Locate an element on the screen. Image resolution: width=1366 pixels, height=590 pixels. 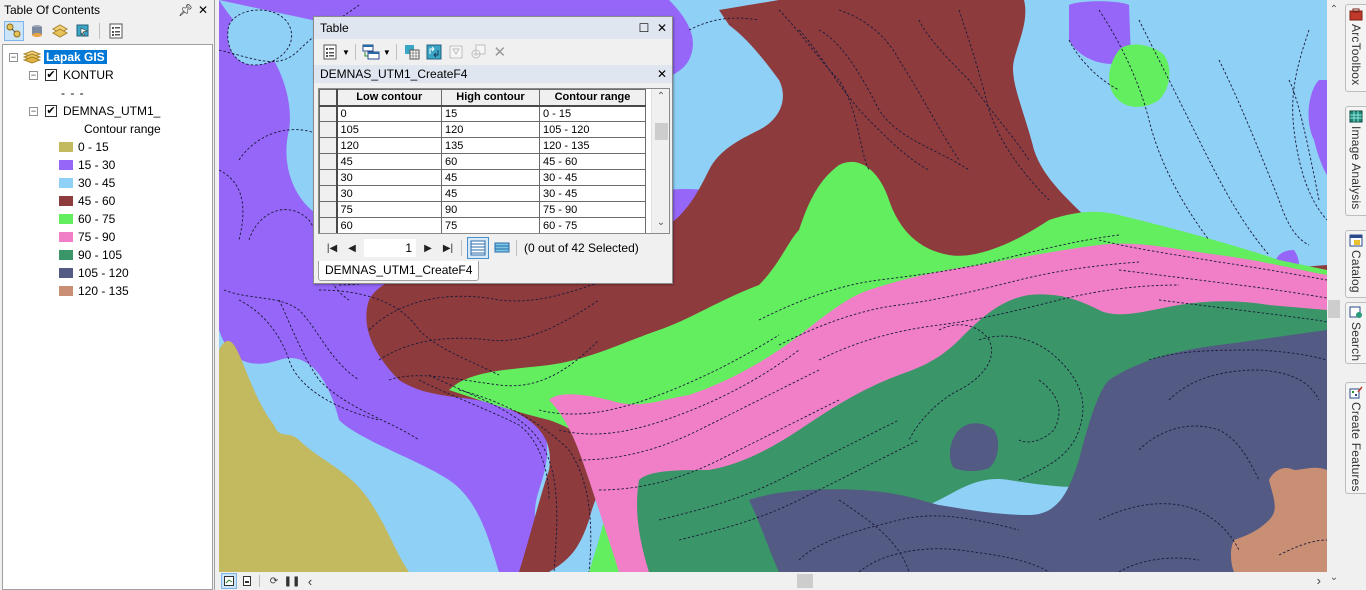
layer-row-demnas: − ✔ DEMNAS_UTM1_ is located at coordinates (94, 111).